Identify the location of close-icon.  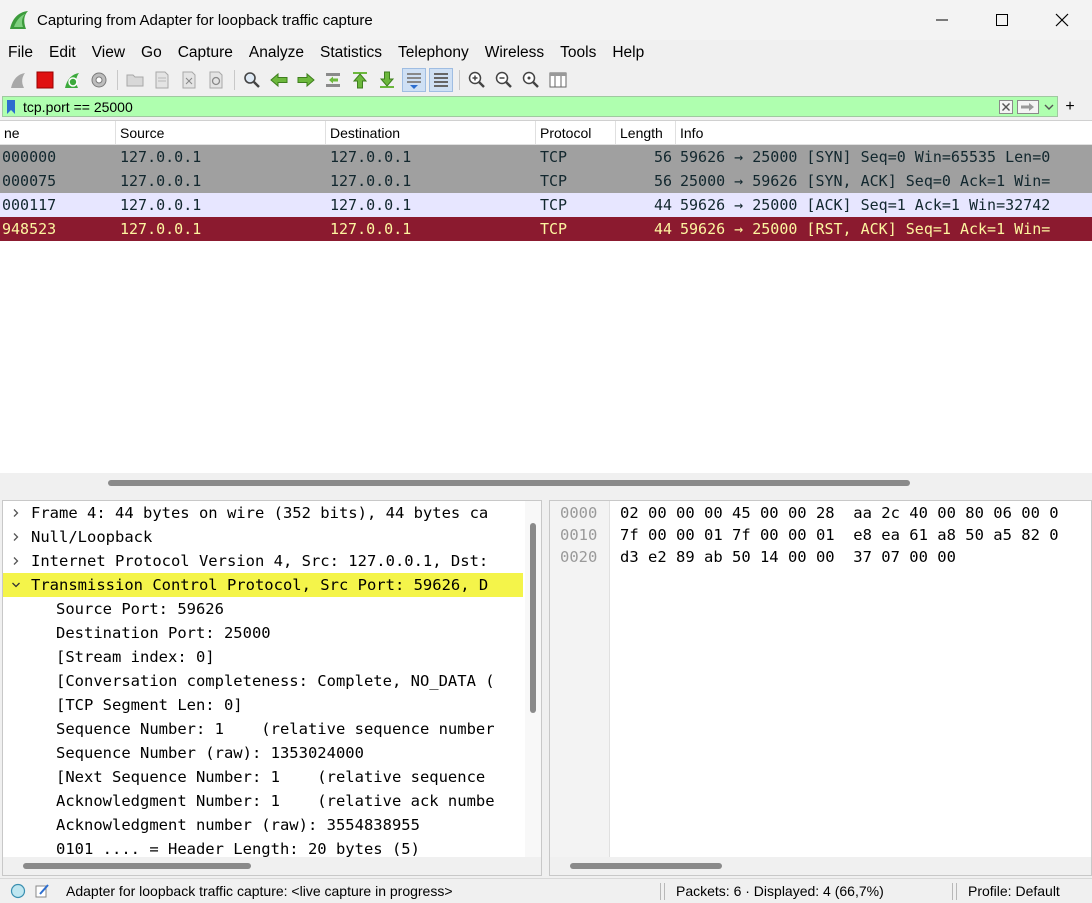
(1062, 20).